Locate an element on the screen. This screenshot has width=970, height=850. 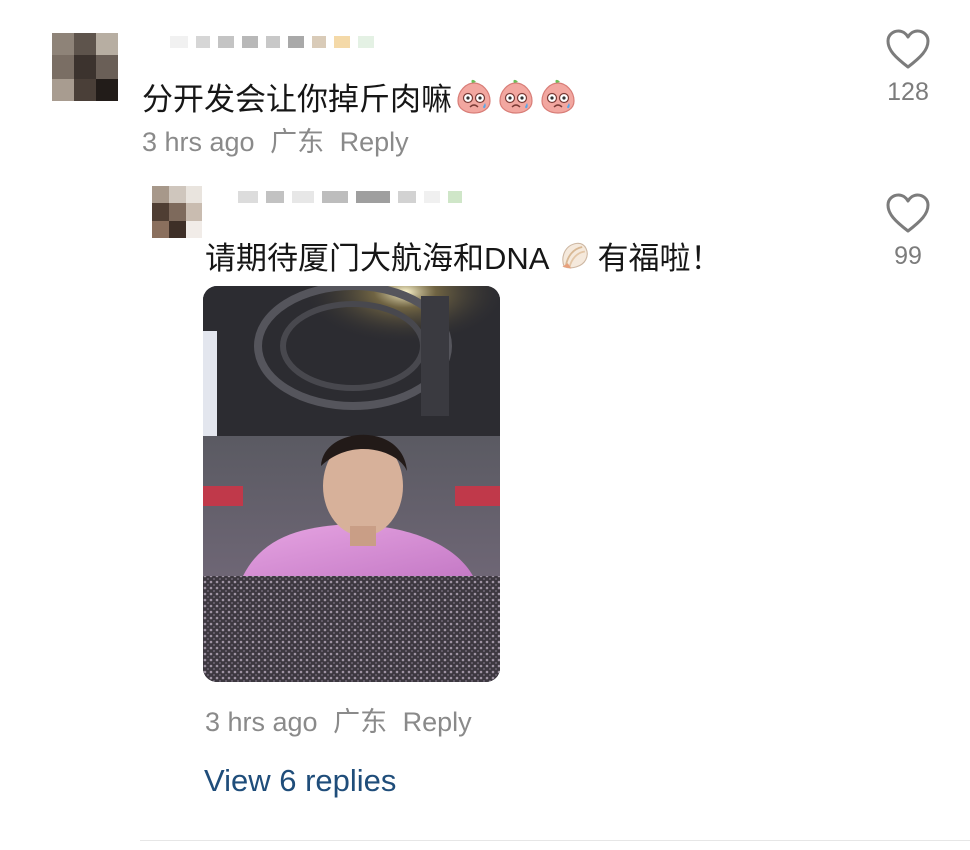
comment-text: 请期待厦门大航海和DNA 有福啦！ is located at coordinates (463, 255).